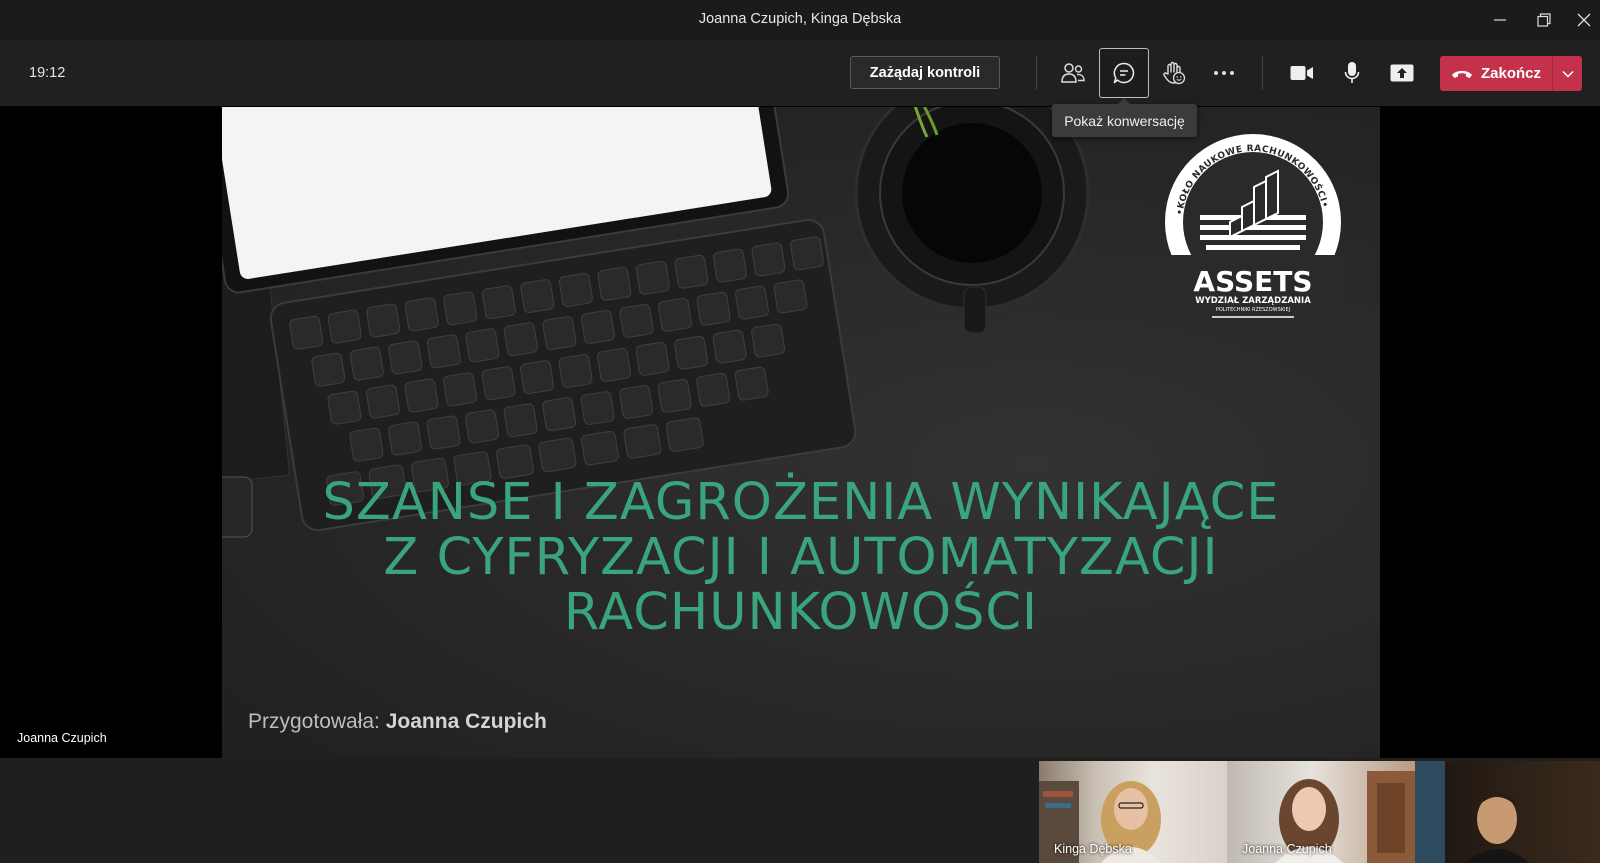  I want to click on participants-button, so click(1073, 73).